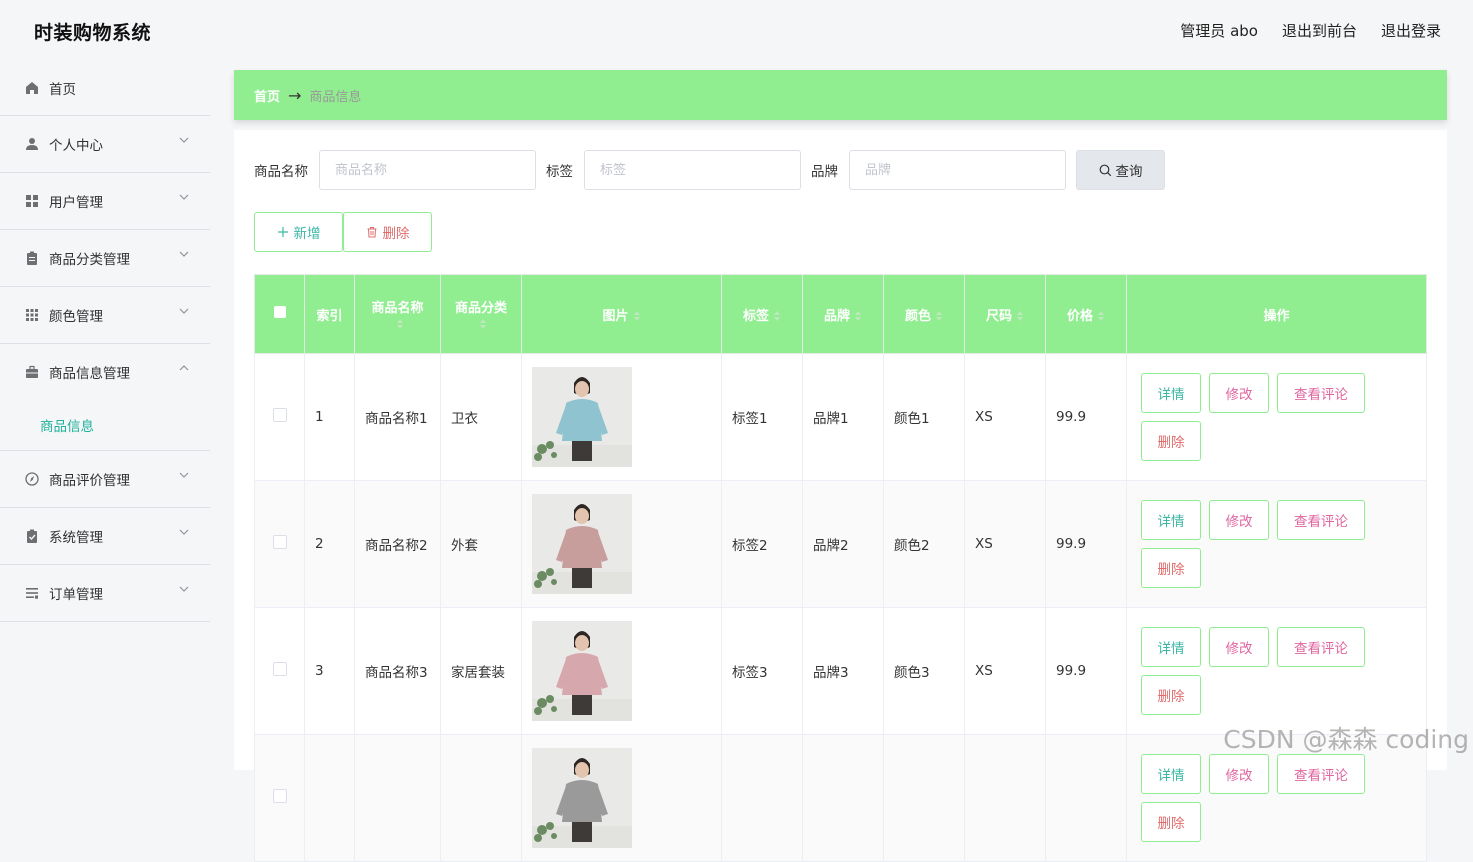 The image size is (1473, 862). Describe the element at coordinates (1259, 798) in the screenshot. I see `row-actions: 详情 修改 查看评论 删除` at that location.